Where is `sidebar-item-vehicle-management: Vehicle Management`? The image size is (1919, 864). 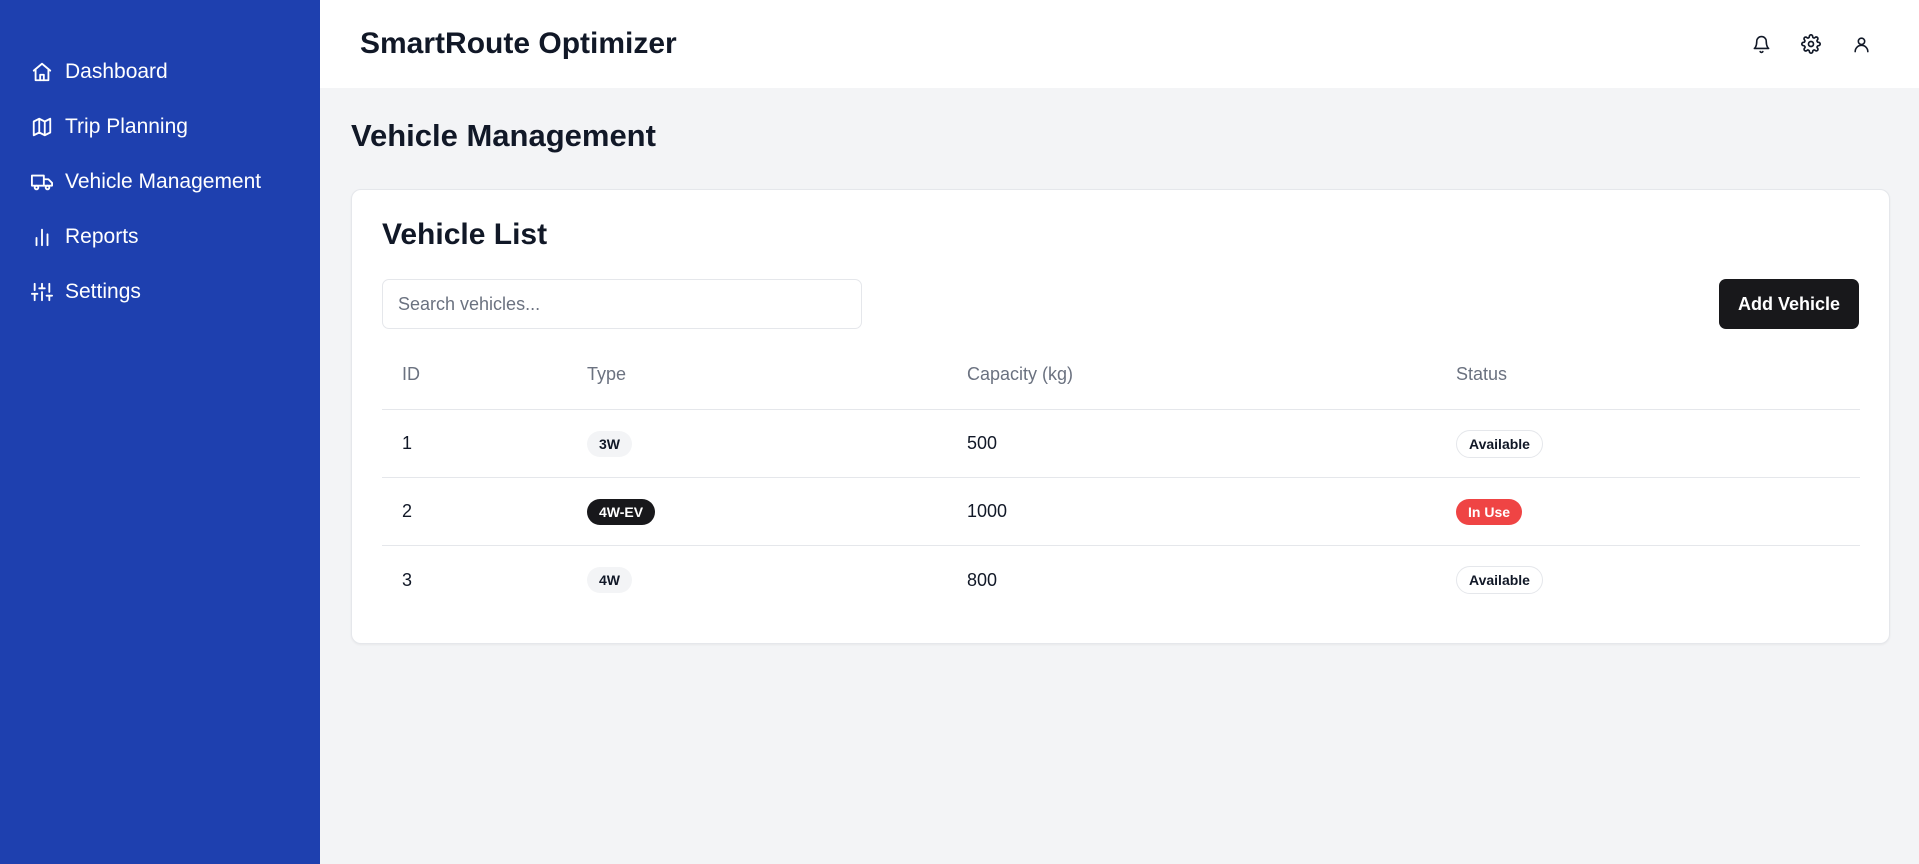 sidebar-item-vehicle-management: Vehicle Management is located at coordinates (160, 181).